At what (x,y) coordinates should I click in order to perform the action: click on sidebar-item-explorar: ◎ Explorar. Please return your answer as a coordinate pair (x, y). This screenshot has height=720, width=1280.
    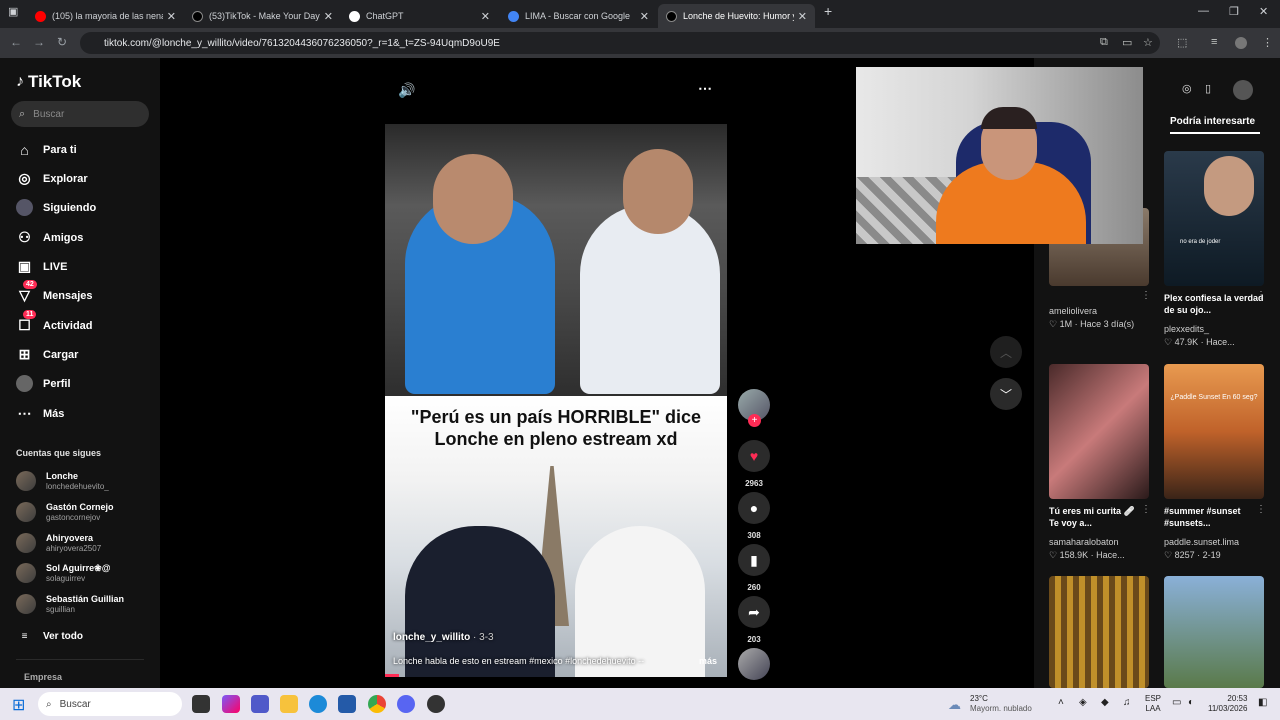
    Looking at the image, I should click on (51, 178).